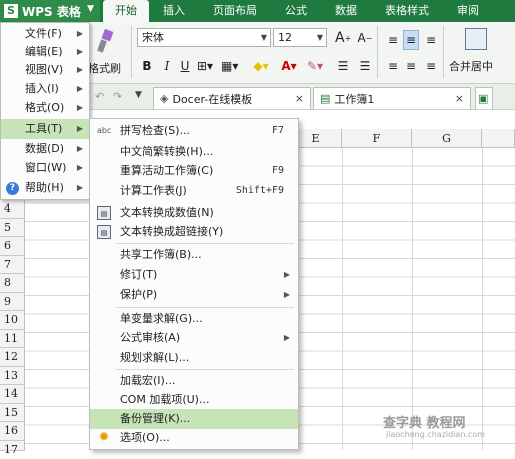  What do you see at coordinates (12, 412) in the screenshot?
I see `row-header: 15` at bounding box center [12, 412].